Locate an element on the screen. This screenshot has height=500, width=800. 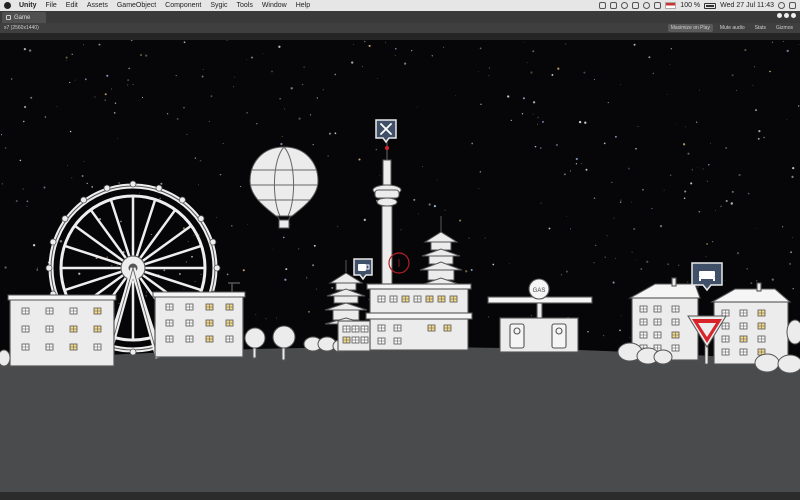
mute-audio-toggle: Mute audio is located at coordinates (732, 28).